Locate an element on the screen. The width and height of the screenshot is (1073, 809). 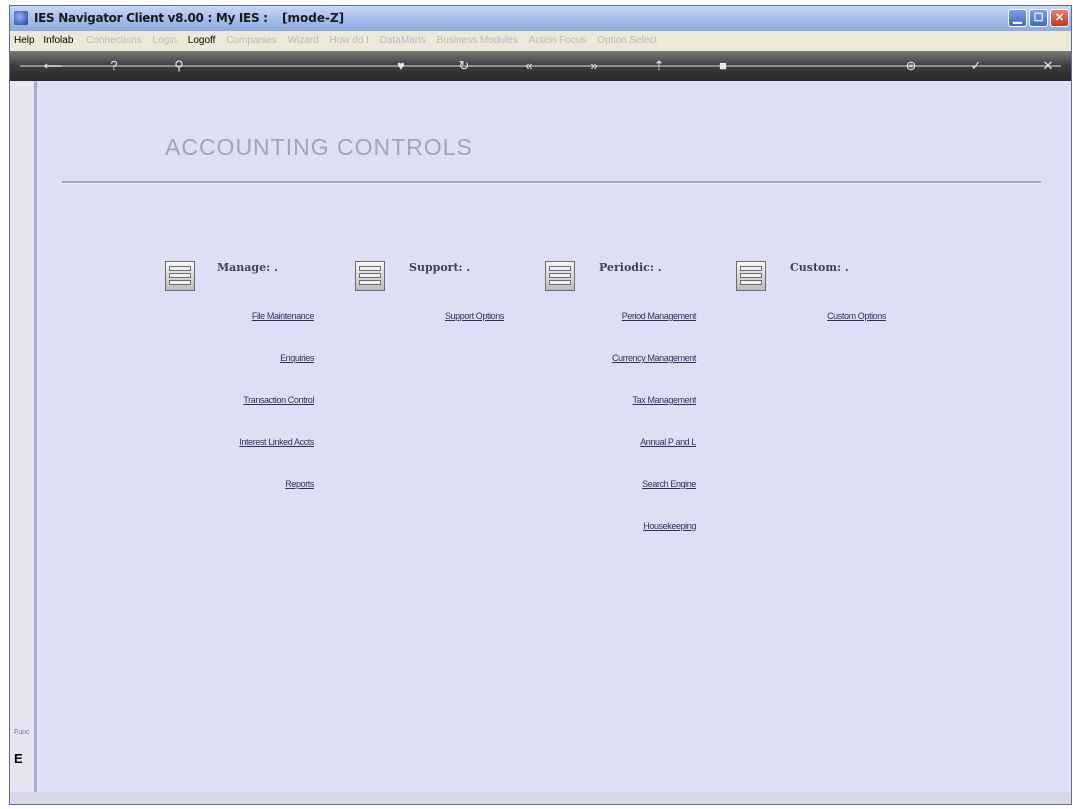
menu-item-companies: Companies is located at coordinates (251, 40).